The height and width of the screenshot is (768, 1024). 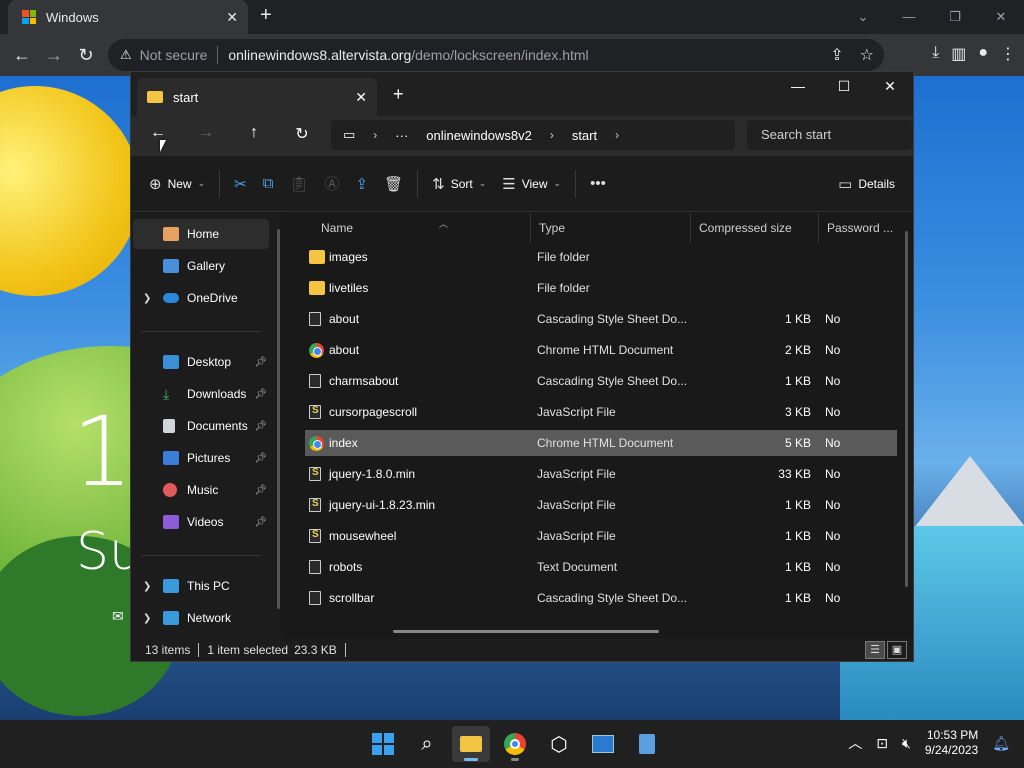 I want to click on see-more-button: •••, so click(x=598, y=184).